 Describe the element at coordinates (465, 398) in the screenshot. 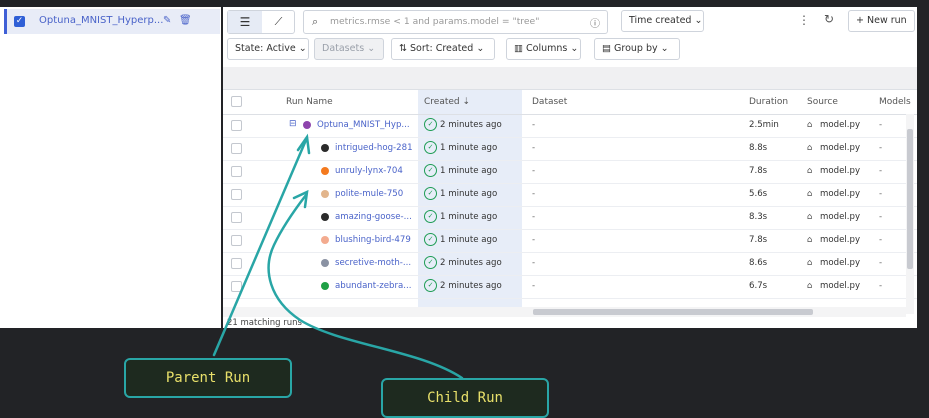

I see `child-run-callout: Child Run` at that location.